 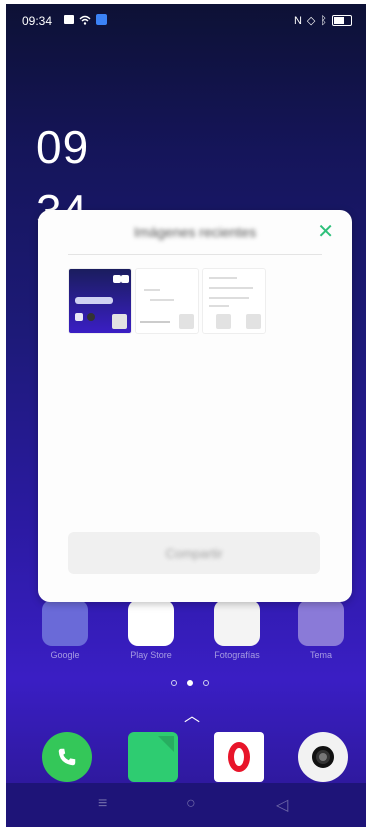 I want to click on vibrate-icon: ◇, so click(x=311, y=21).